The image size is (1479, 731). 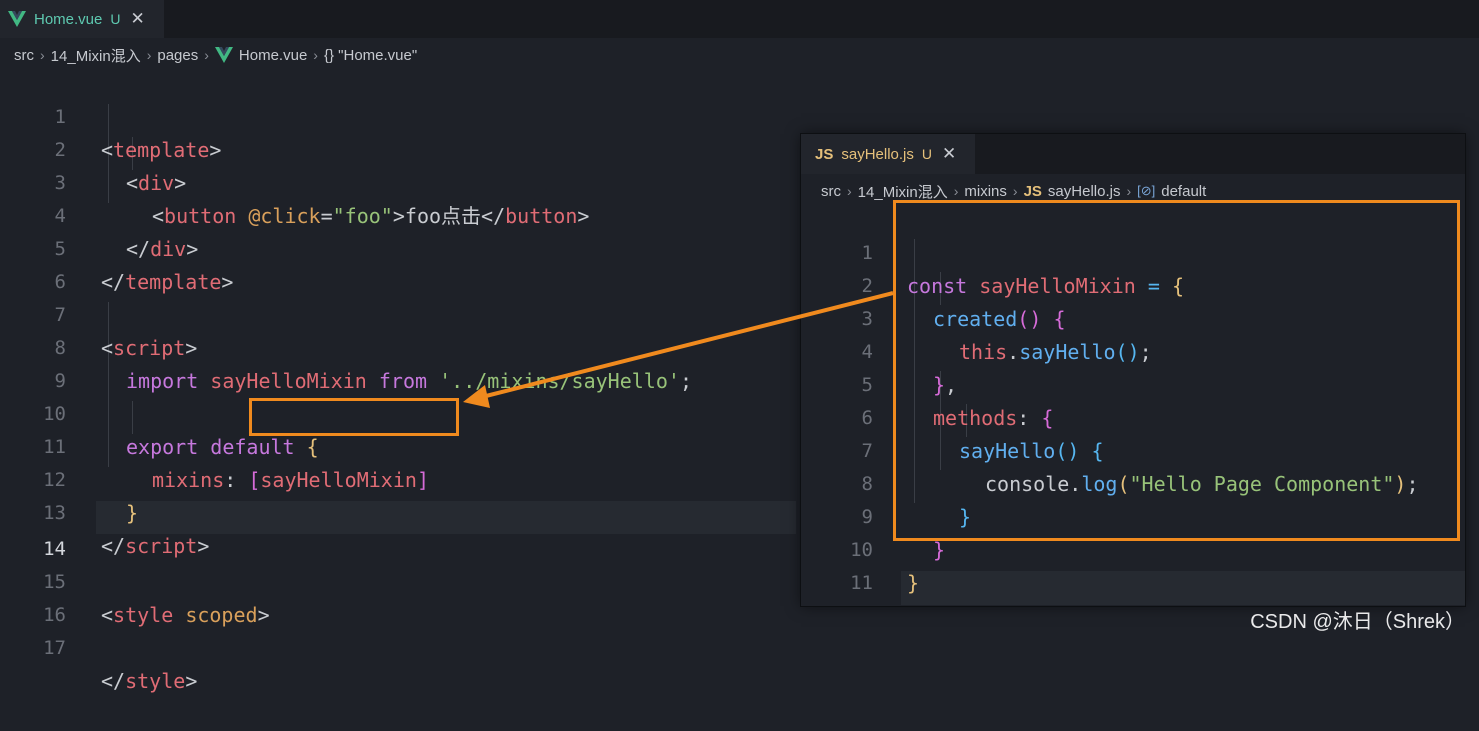 I want to click on code-line: 1 const sayHelloMixin = {, so click(x=992, y=251).